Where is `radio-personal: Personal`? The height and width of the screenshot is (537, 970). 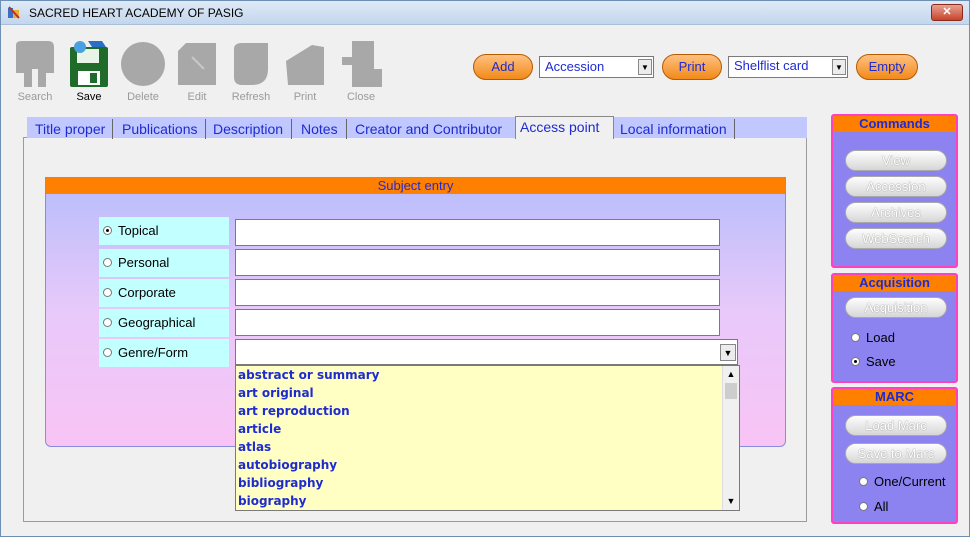 radio-personal: Personal is located at coordinates (164, 263).